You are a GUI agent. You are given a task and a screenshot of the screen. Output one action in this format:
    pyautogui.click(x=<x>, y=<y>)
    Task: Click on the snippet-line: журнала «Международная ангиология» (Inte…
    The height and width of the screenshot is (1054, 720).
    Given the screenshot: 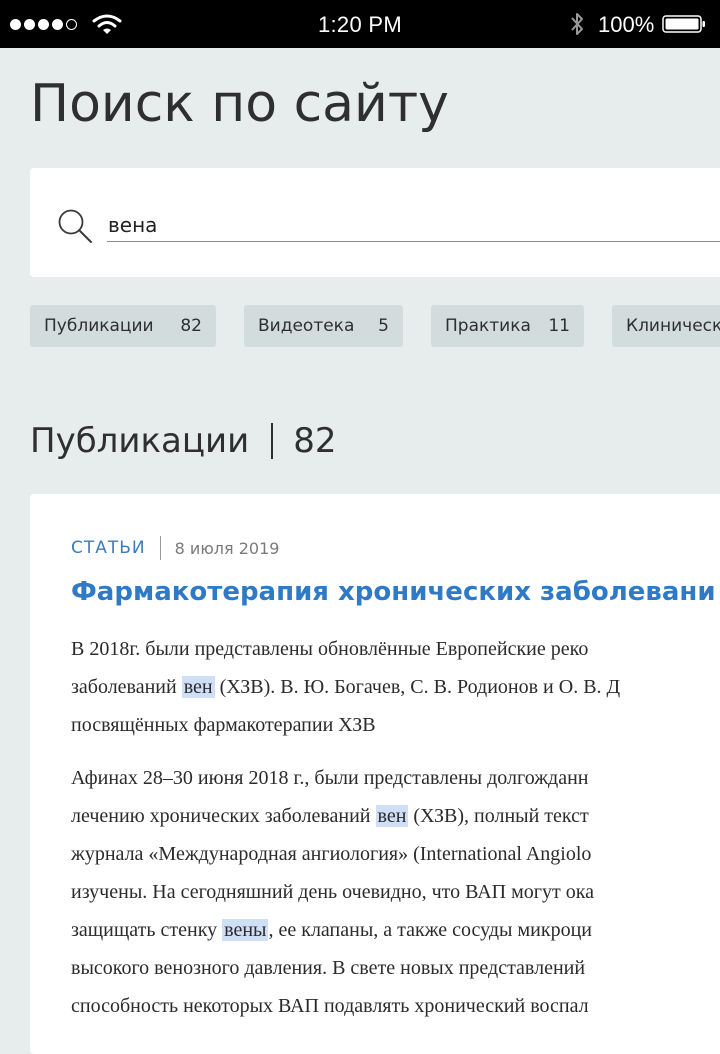 What is the action you would take?
    pyautogui.click(x=331, y=854)
    